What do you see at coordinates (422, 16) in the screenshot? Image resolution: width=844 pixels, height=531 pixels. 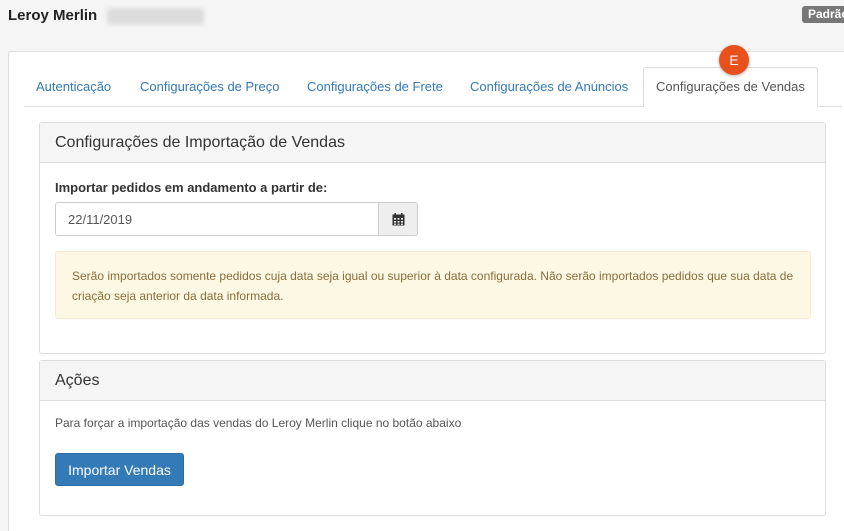 I see `top-bar: Leroy Merlin Padrão` at bounding box center [422, 16].